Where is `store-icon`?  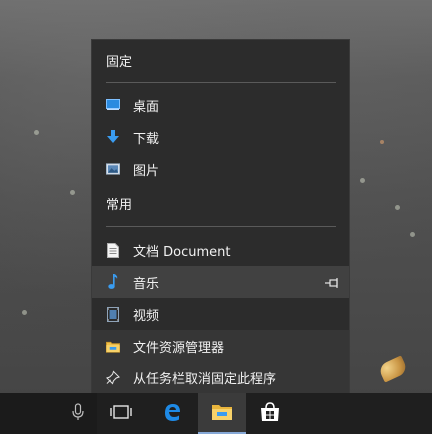 store-icon is located at coordinates (270, 413).